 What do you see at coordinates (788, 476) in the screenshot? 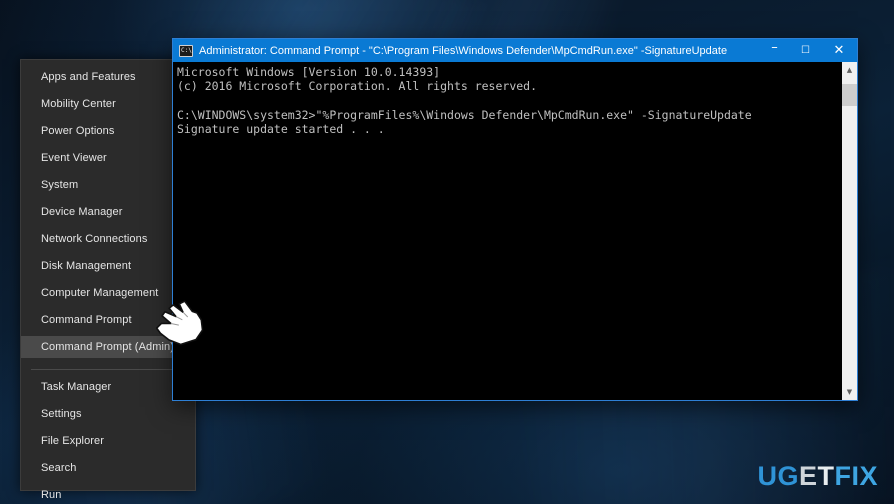
I see `watermark-letter: G` at bounding box center [788, 476].